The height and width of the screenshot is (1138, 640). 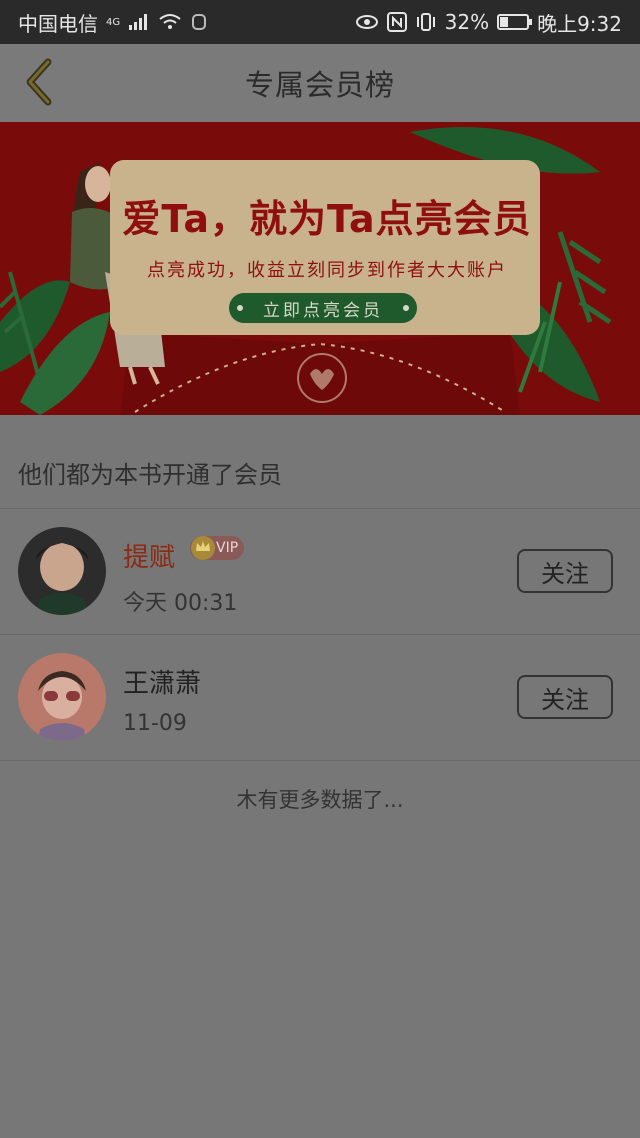 What do you see at coordinates (170, 21) in the screenshot?
I see `wifi-icon` at bounding box center [170, 21].